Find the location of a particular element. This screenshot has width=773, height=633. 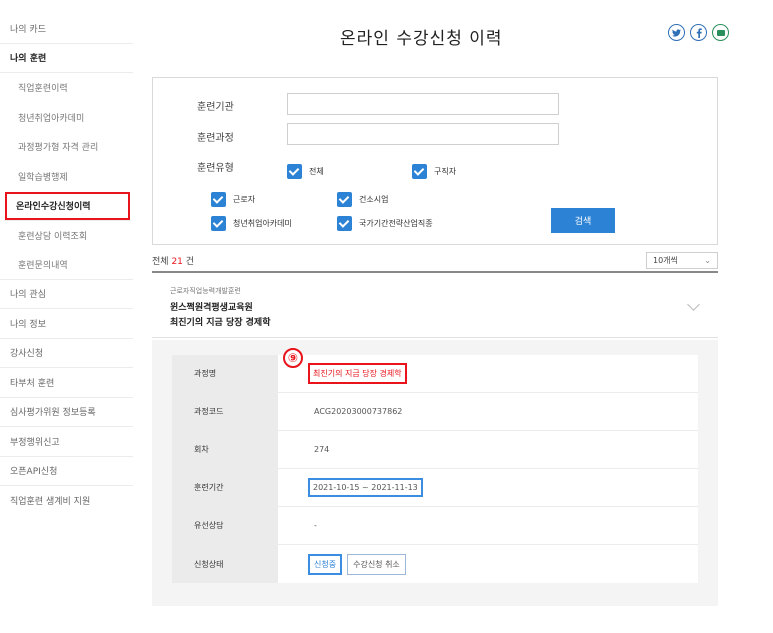

sidebar-item-online-application-history: 온라인수강신청이력 is located at coordinates (67, 206).